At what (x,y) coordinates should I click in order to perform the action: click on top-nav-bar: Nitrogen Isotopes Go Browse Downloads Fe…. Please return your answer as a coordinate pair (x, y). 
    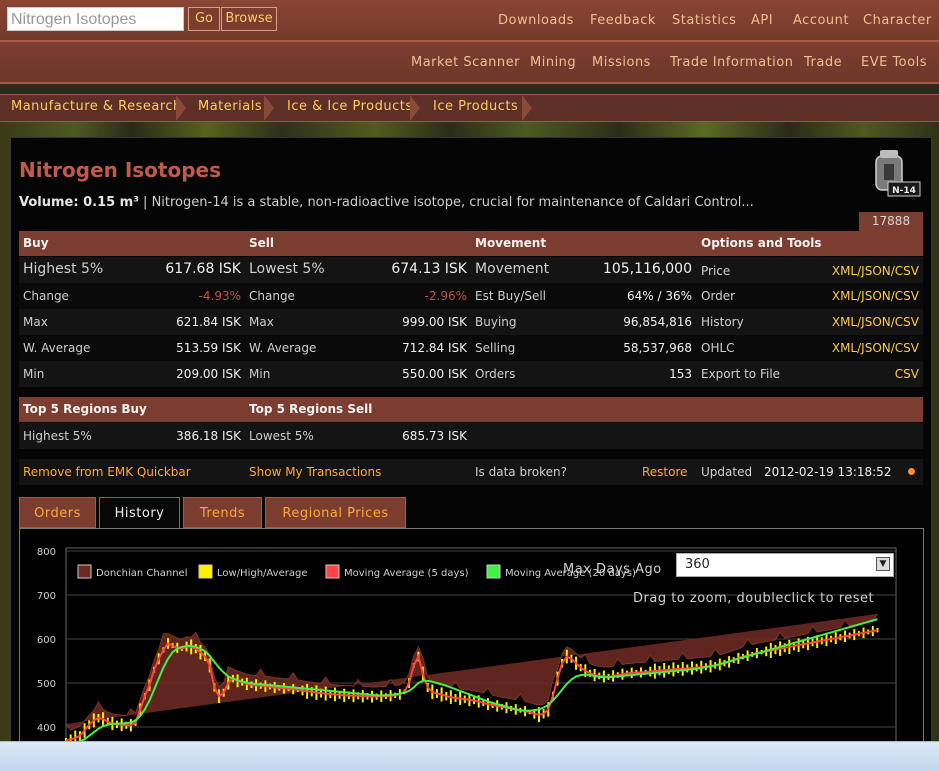
    Looking at the image, I should click on (469, 21).